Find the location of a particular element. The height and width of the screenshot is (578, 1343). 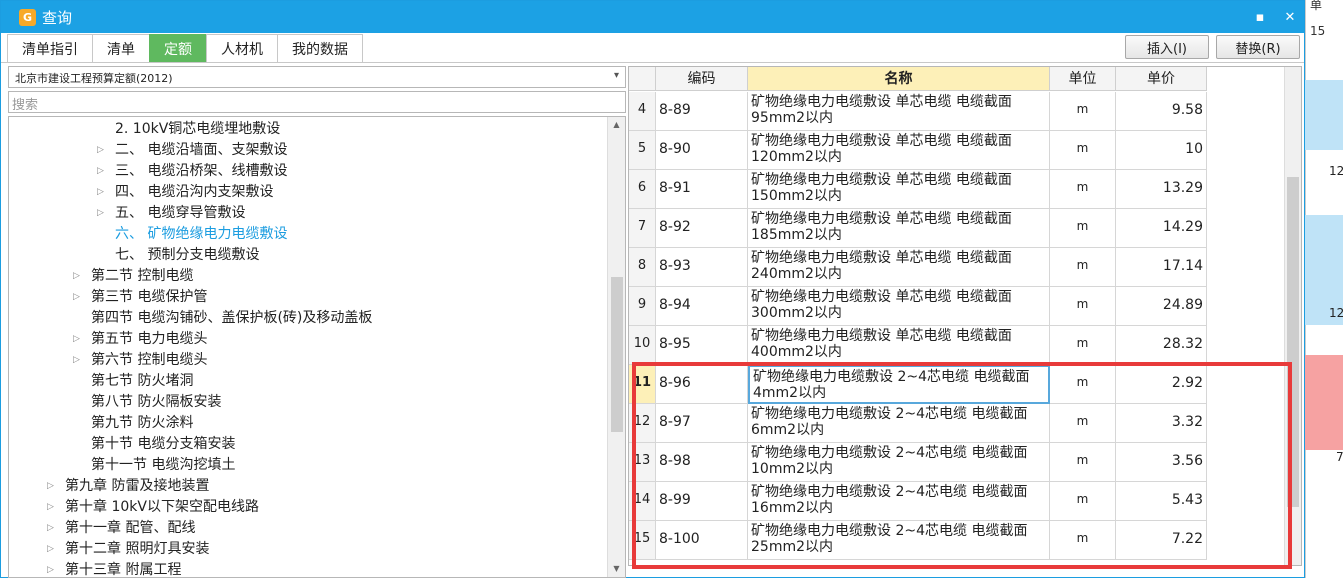

tree-item: 第八节 防火隔板安装 is located at coordinates (156, 402).